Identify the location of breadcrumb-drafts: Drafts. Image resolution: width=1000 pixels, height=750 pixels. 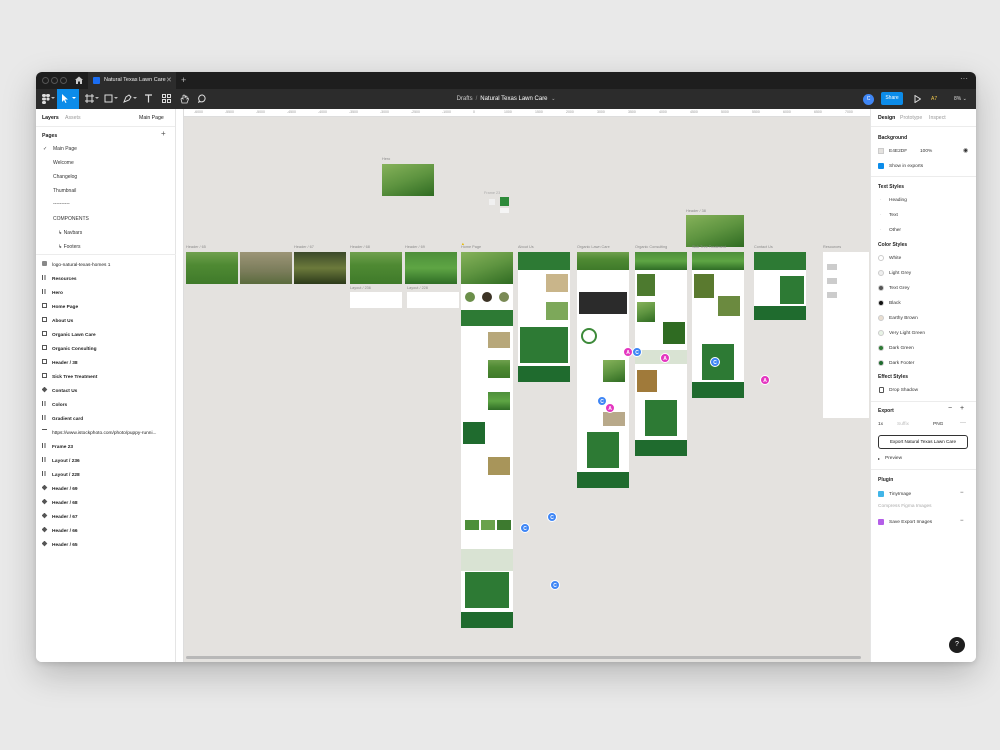
(465, 99).